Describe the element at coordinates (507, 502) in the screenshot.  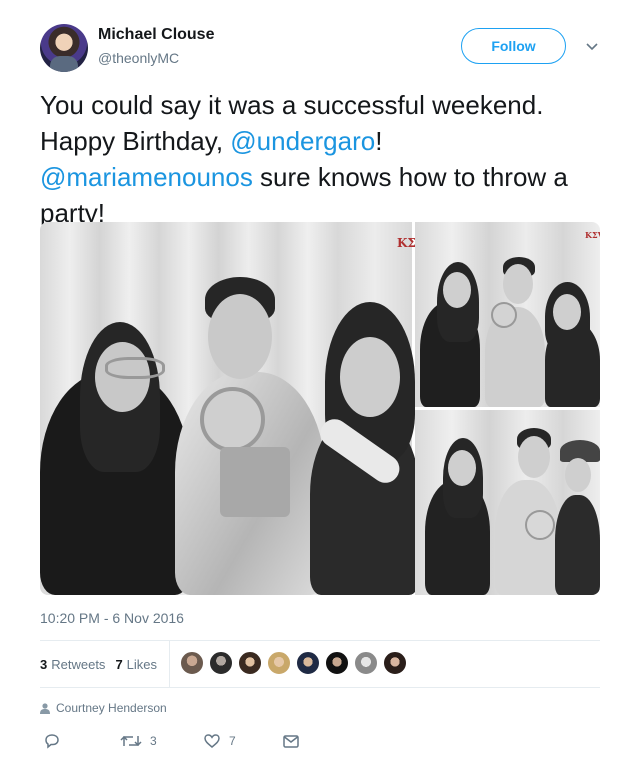
I see `photo-bottom-right` at that location.